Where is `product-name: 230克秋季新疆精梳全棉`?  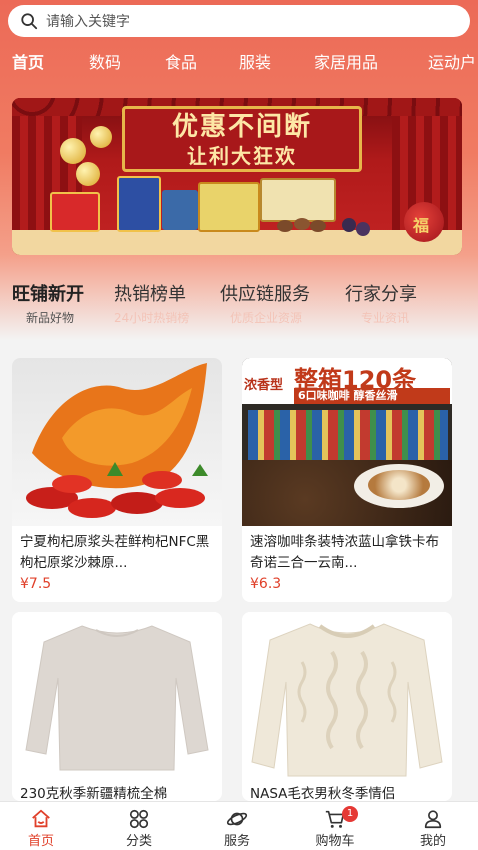 product-name: 230克秋季新疆精梳全棉 is located at coordinates (94, 793).